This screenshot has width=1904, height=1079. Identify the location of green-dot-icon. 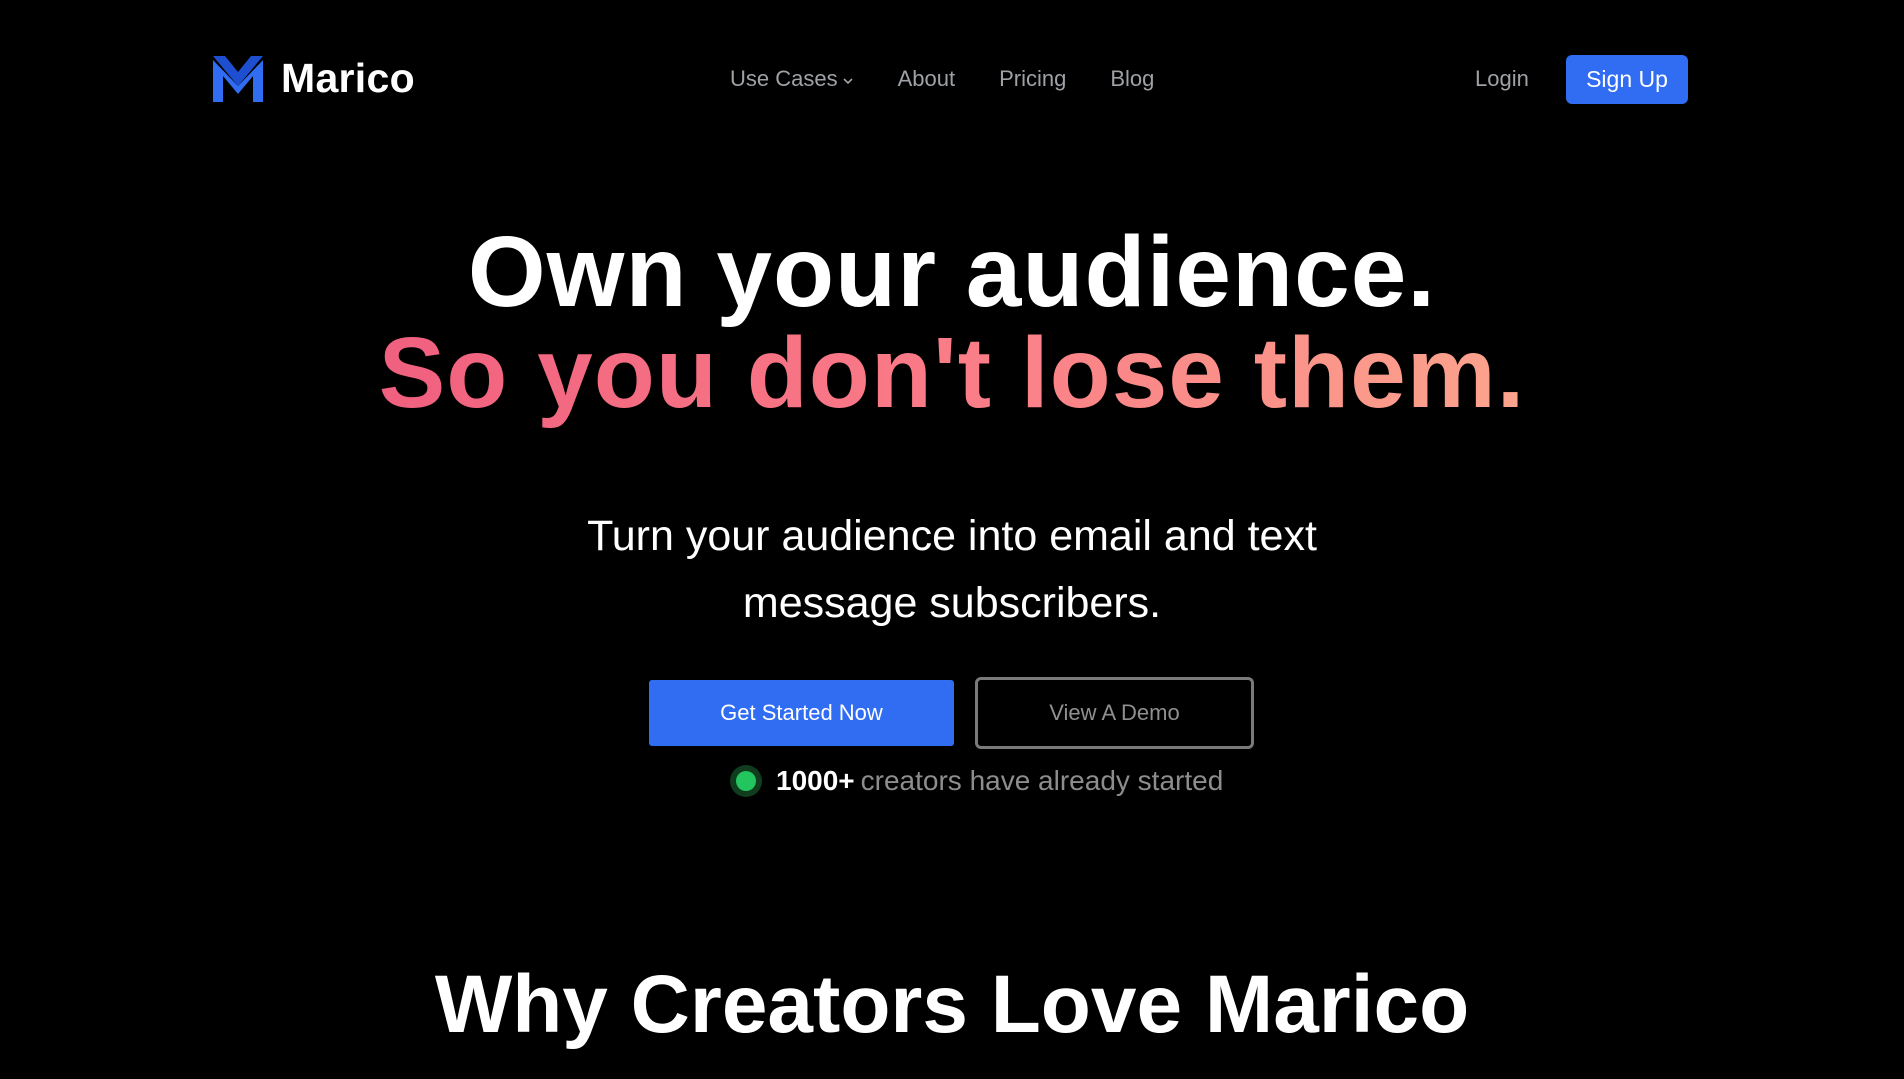
(746, 781).